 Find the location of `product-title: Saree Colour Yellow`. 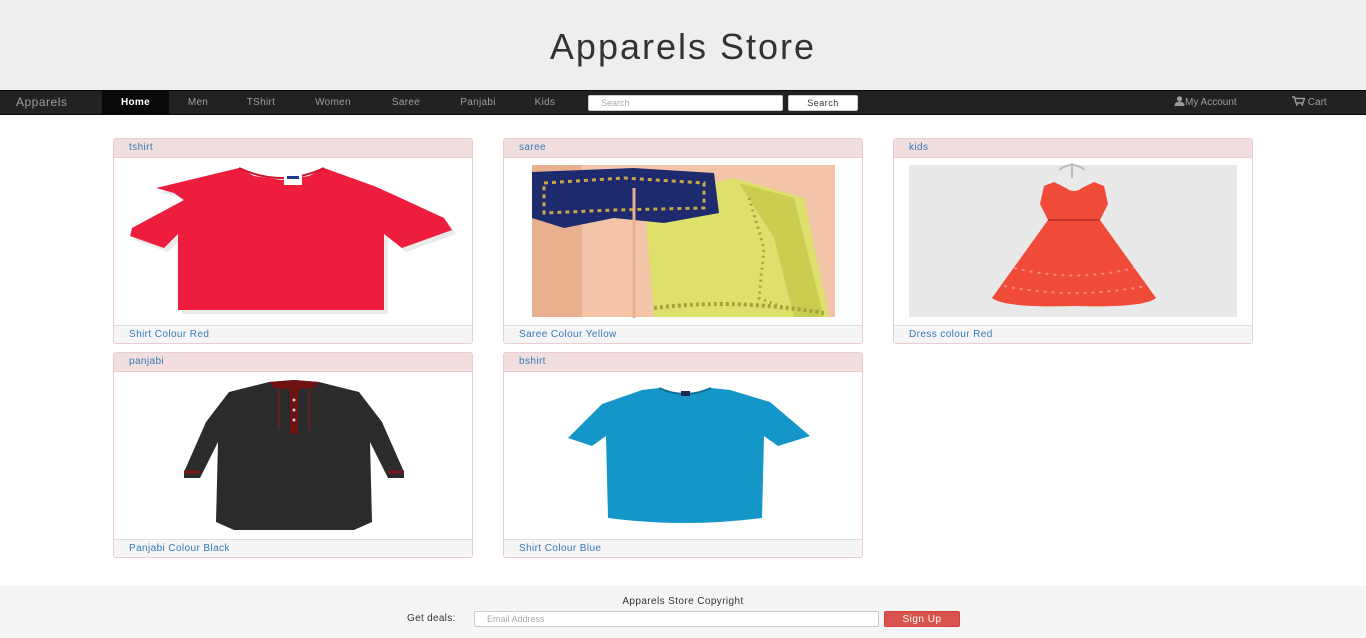

product-title: Saree Colour Yellow is located at coordinates (683, 334).